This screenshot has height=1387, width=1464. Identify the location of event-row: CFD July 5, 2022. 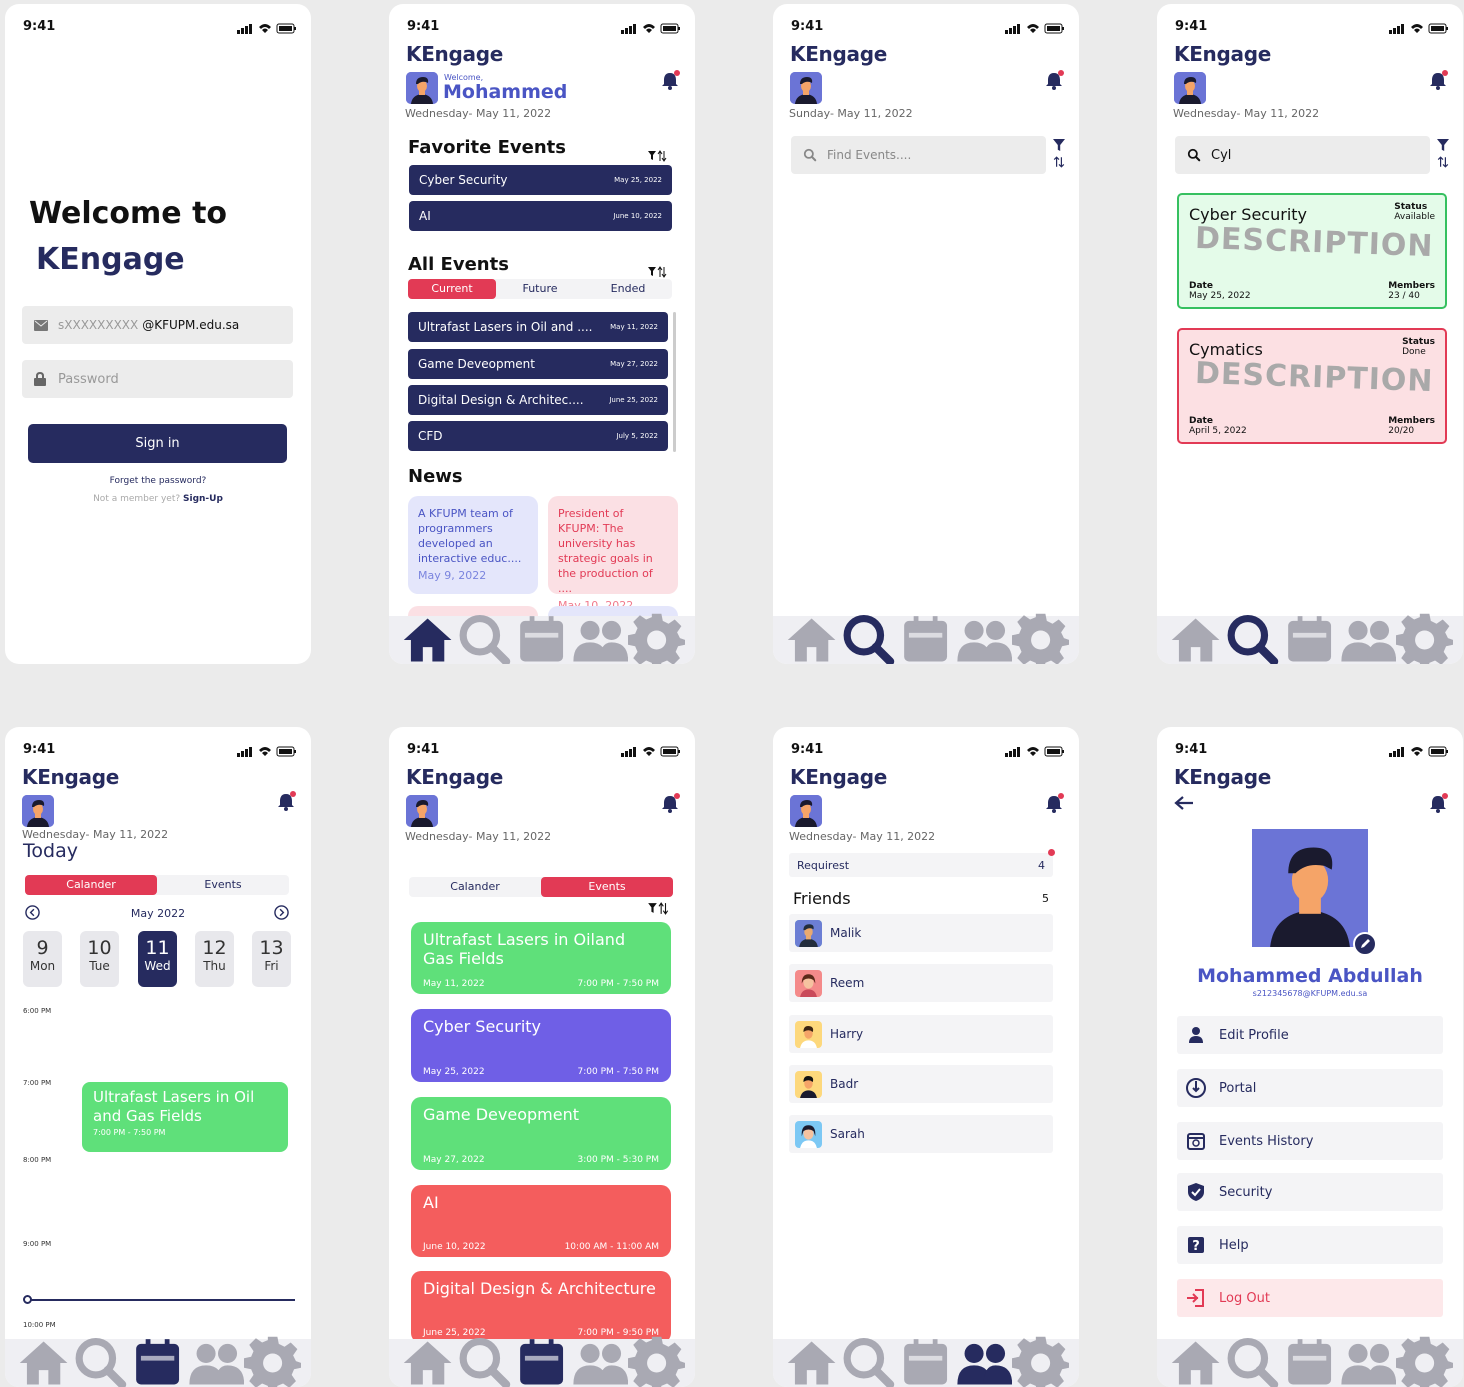
(538, 436).